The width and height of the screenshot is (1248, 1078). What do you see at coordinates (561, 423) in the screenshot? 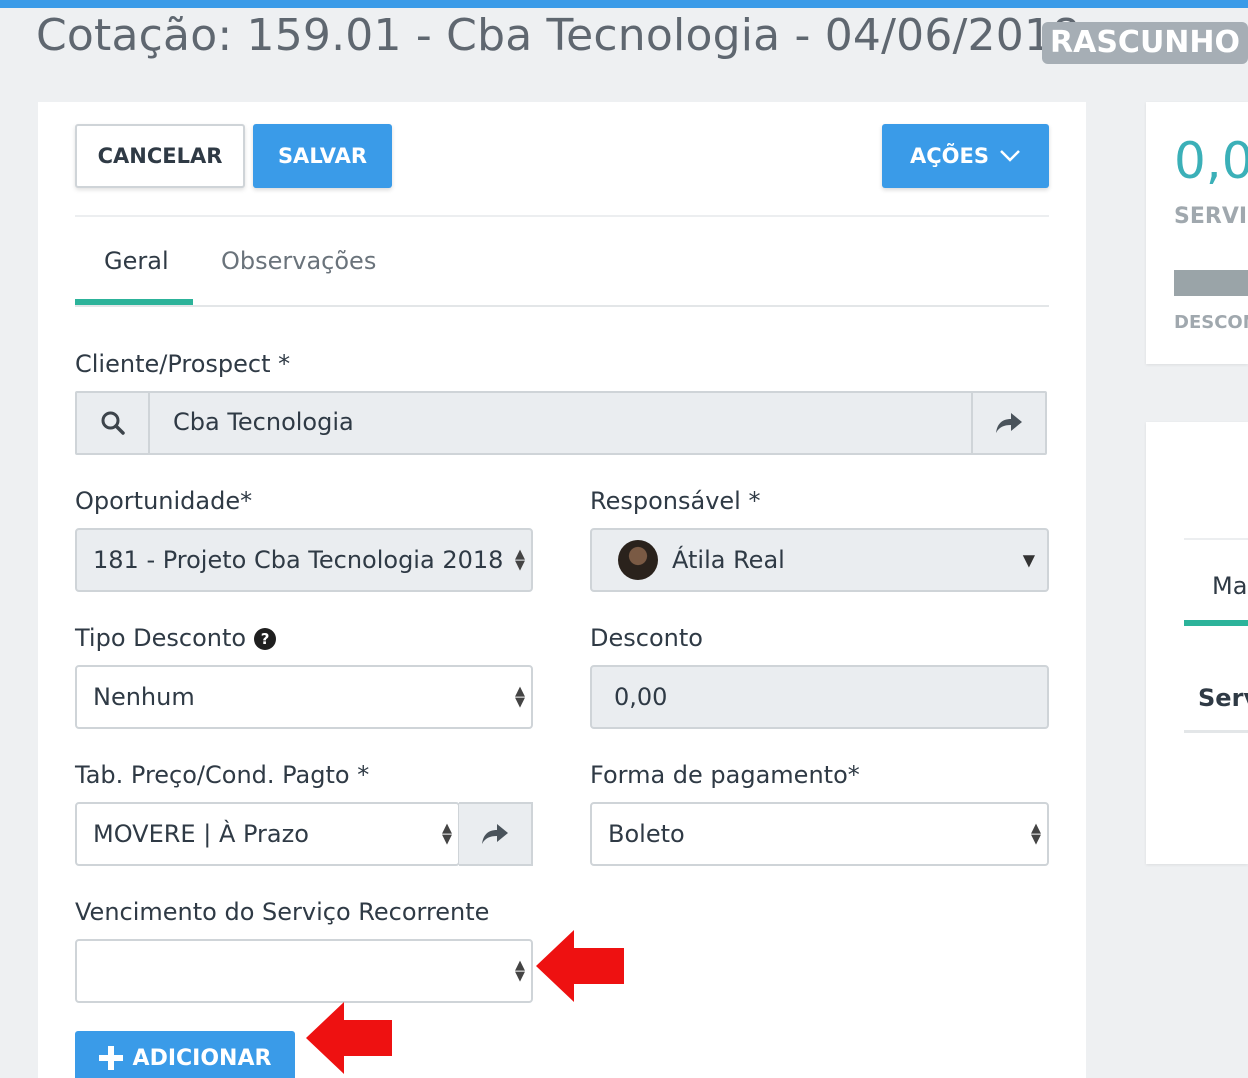
I see `client-field: Cba Tecnologia` at bounding box center [561, 423].